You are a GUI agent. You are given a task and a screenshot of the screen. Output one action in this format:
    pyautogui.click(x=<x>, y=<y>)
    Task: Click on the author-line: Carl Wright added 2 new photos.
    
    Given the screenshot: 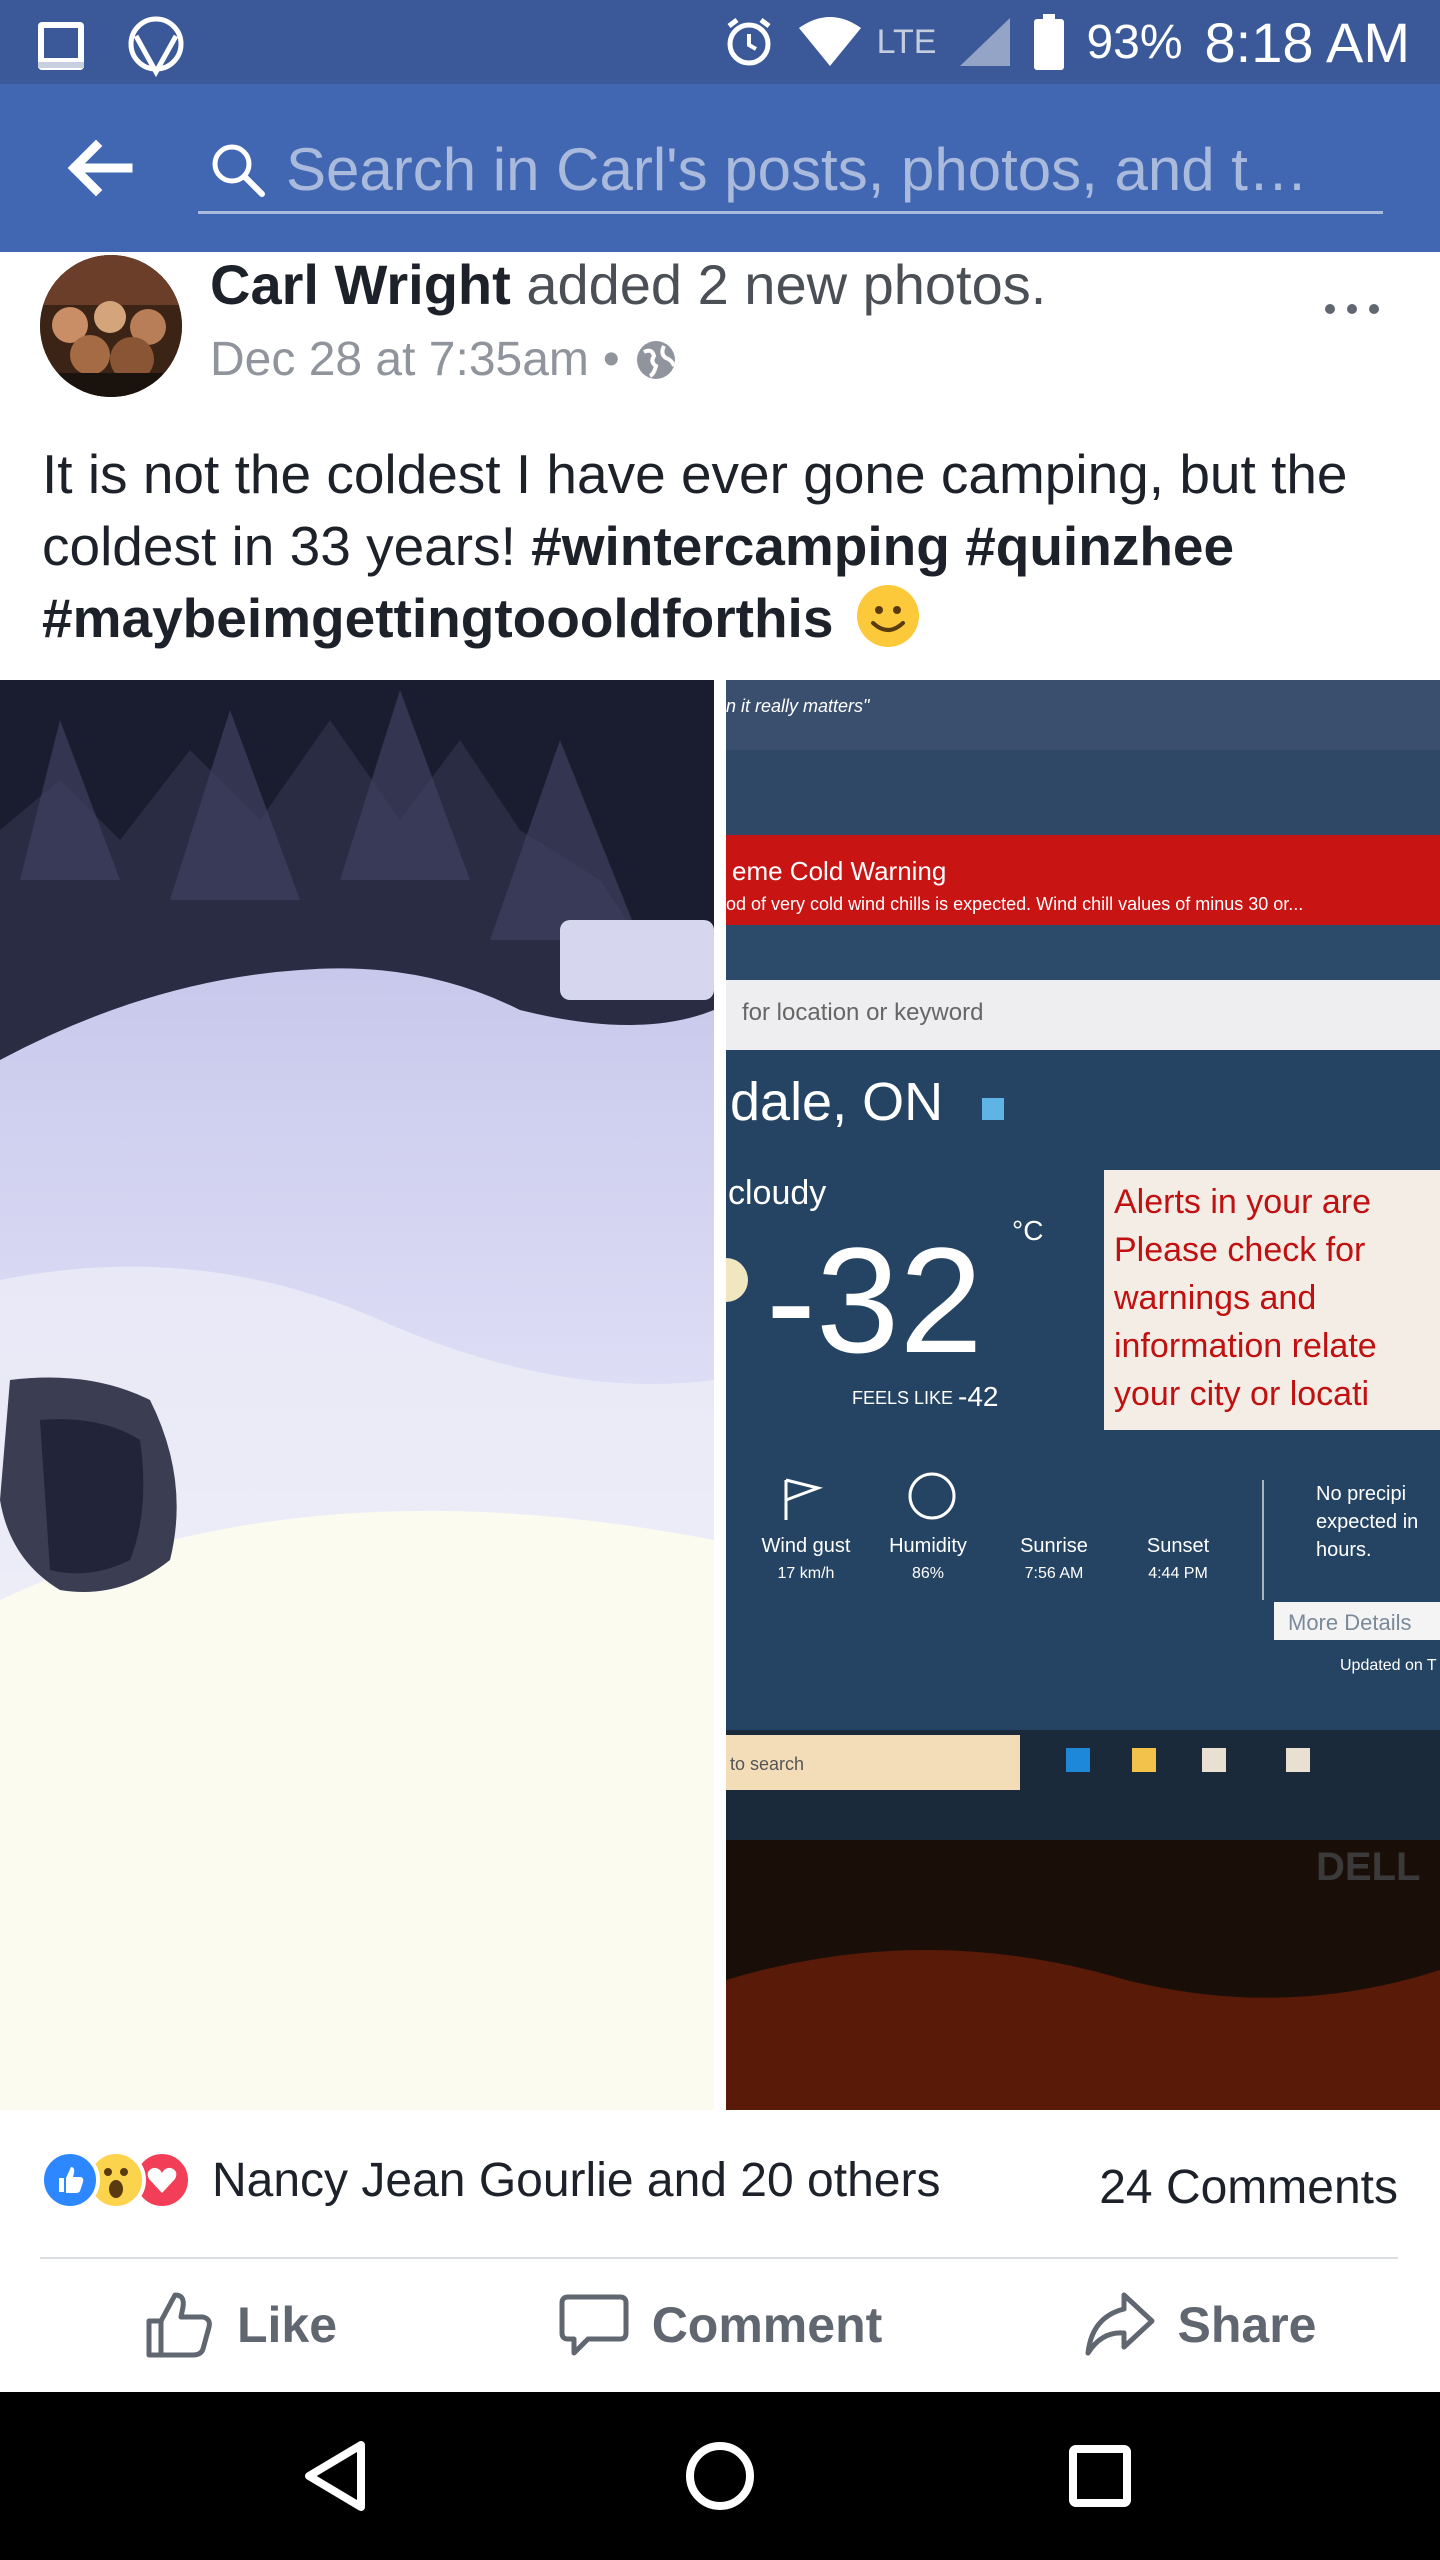 What is the action you would take?
    pyautogui.click(x=628, y=284)
    